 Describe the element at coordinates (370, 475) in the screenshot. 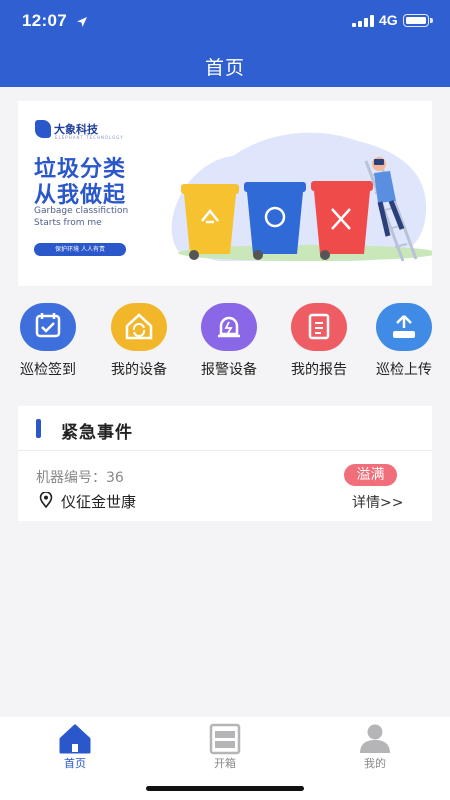

I see `status-badge: 溢满` at that location.